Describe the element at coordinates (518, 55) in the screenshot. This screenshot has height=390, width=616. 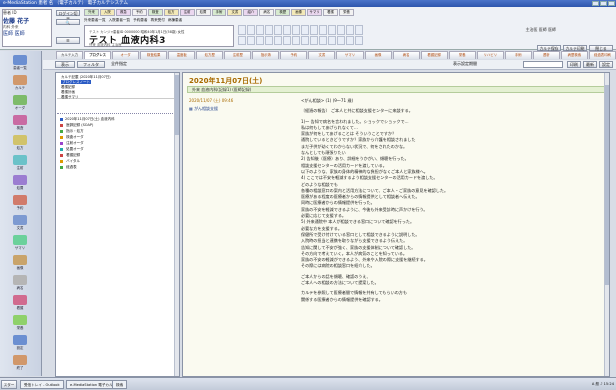
I see `tab-16: 手術` at that location.